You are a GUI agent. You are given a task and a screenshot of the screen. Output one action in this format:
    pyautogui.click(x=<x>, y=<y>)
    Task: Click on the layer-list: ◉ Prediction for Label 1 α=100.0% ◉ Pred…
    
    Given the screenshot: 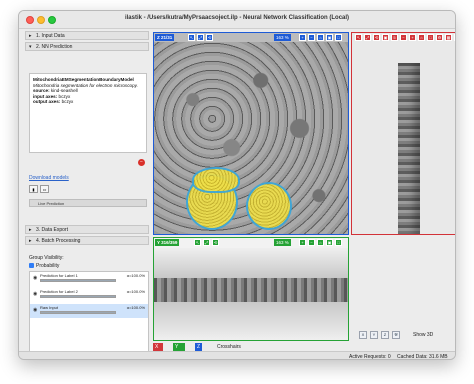 What is the action you would take?
    pyautogui.click(x=89, y=314)
    